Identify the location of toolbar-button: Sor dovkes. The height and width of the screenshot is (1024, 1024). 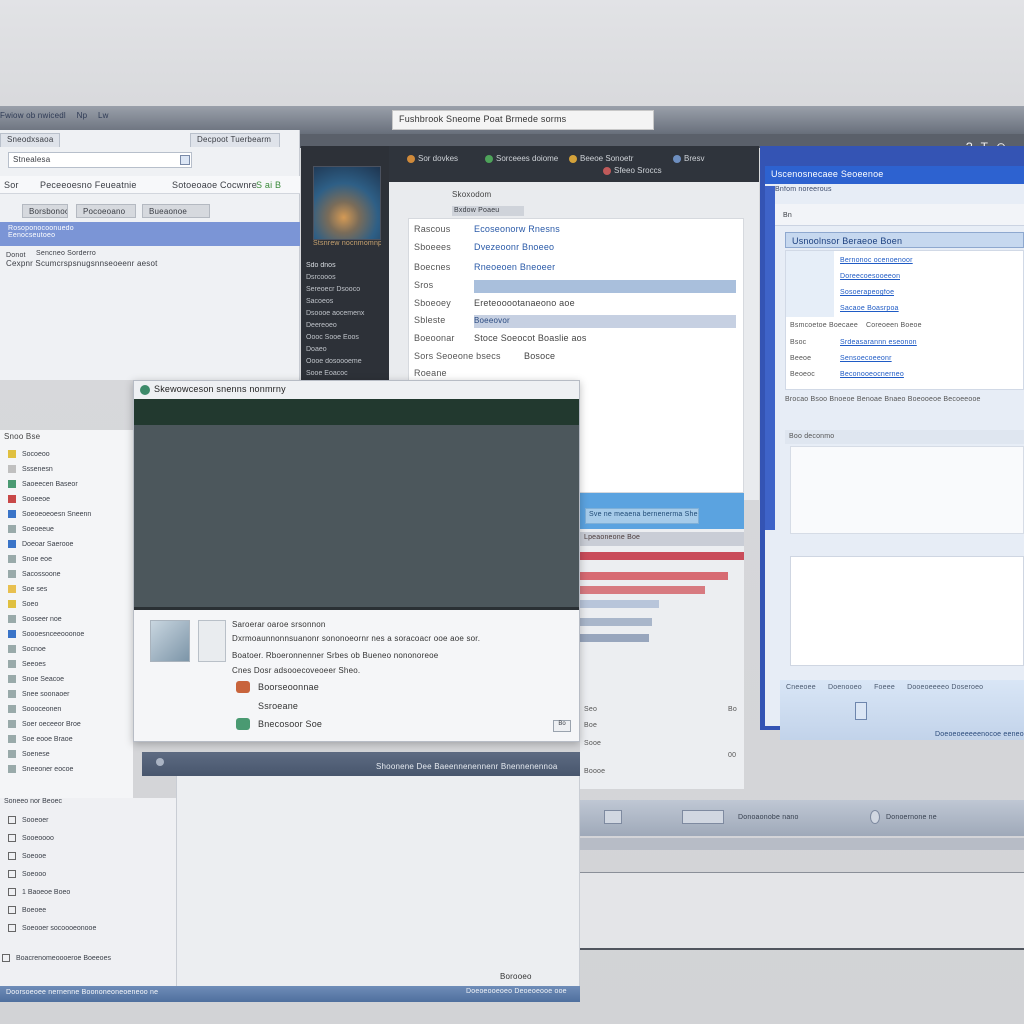
(432, 158).